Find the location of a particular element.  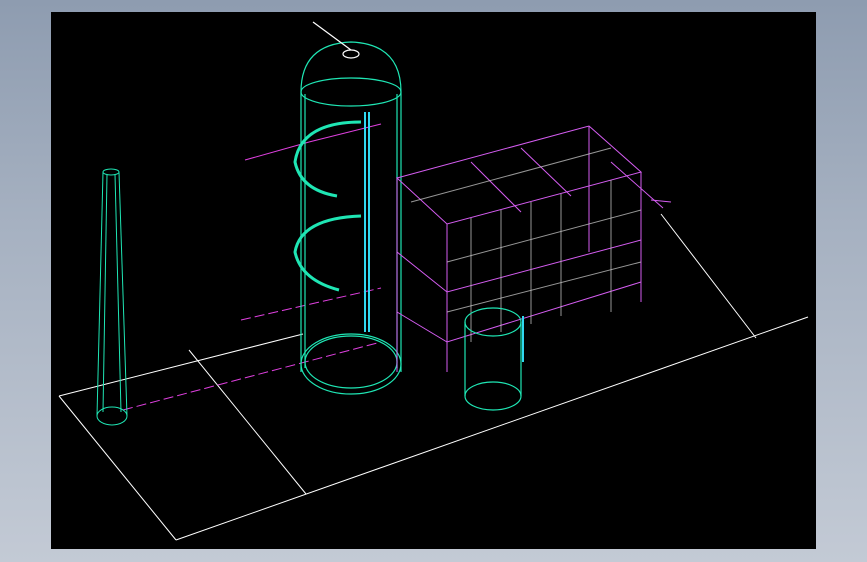

small-tank is located at coordinates (494, 359).